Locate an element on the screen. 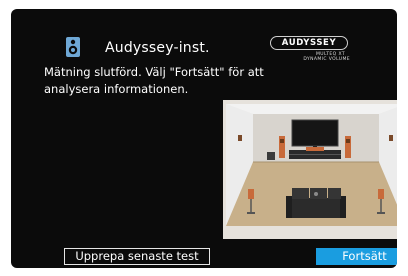  logo-brand: AUDYSSEY is located at coordinates (309, 43).